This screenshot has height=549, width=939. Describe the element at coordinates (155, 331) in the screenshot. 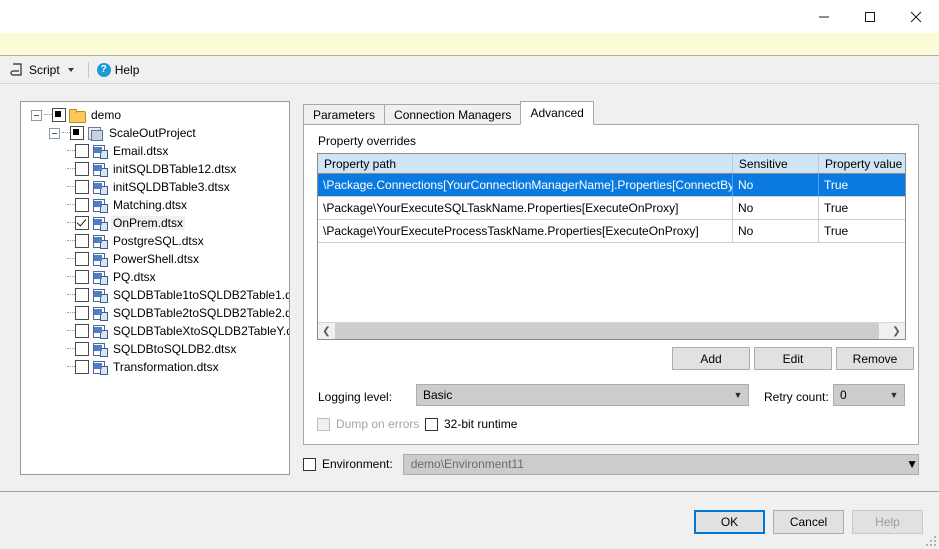

I see `tree-item-package: SQLDBTableXtoSQLDB2TableY.dtsx` at that location.